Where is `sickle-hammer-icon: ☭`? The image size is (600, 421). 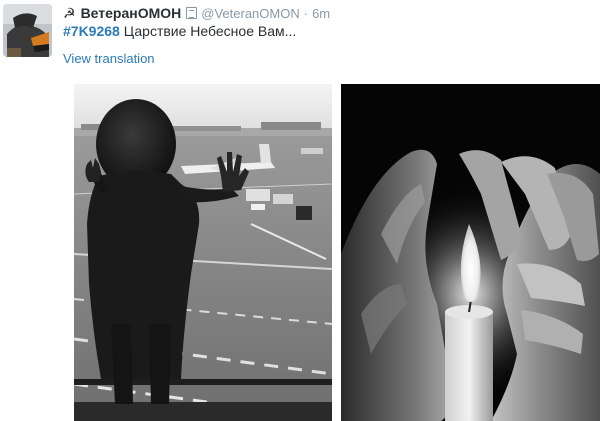 sickle-hammer-icon: ☭ is located at coordinates (69, 13).